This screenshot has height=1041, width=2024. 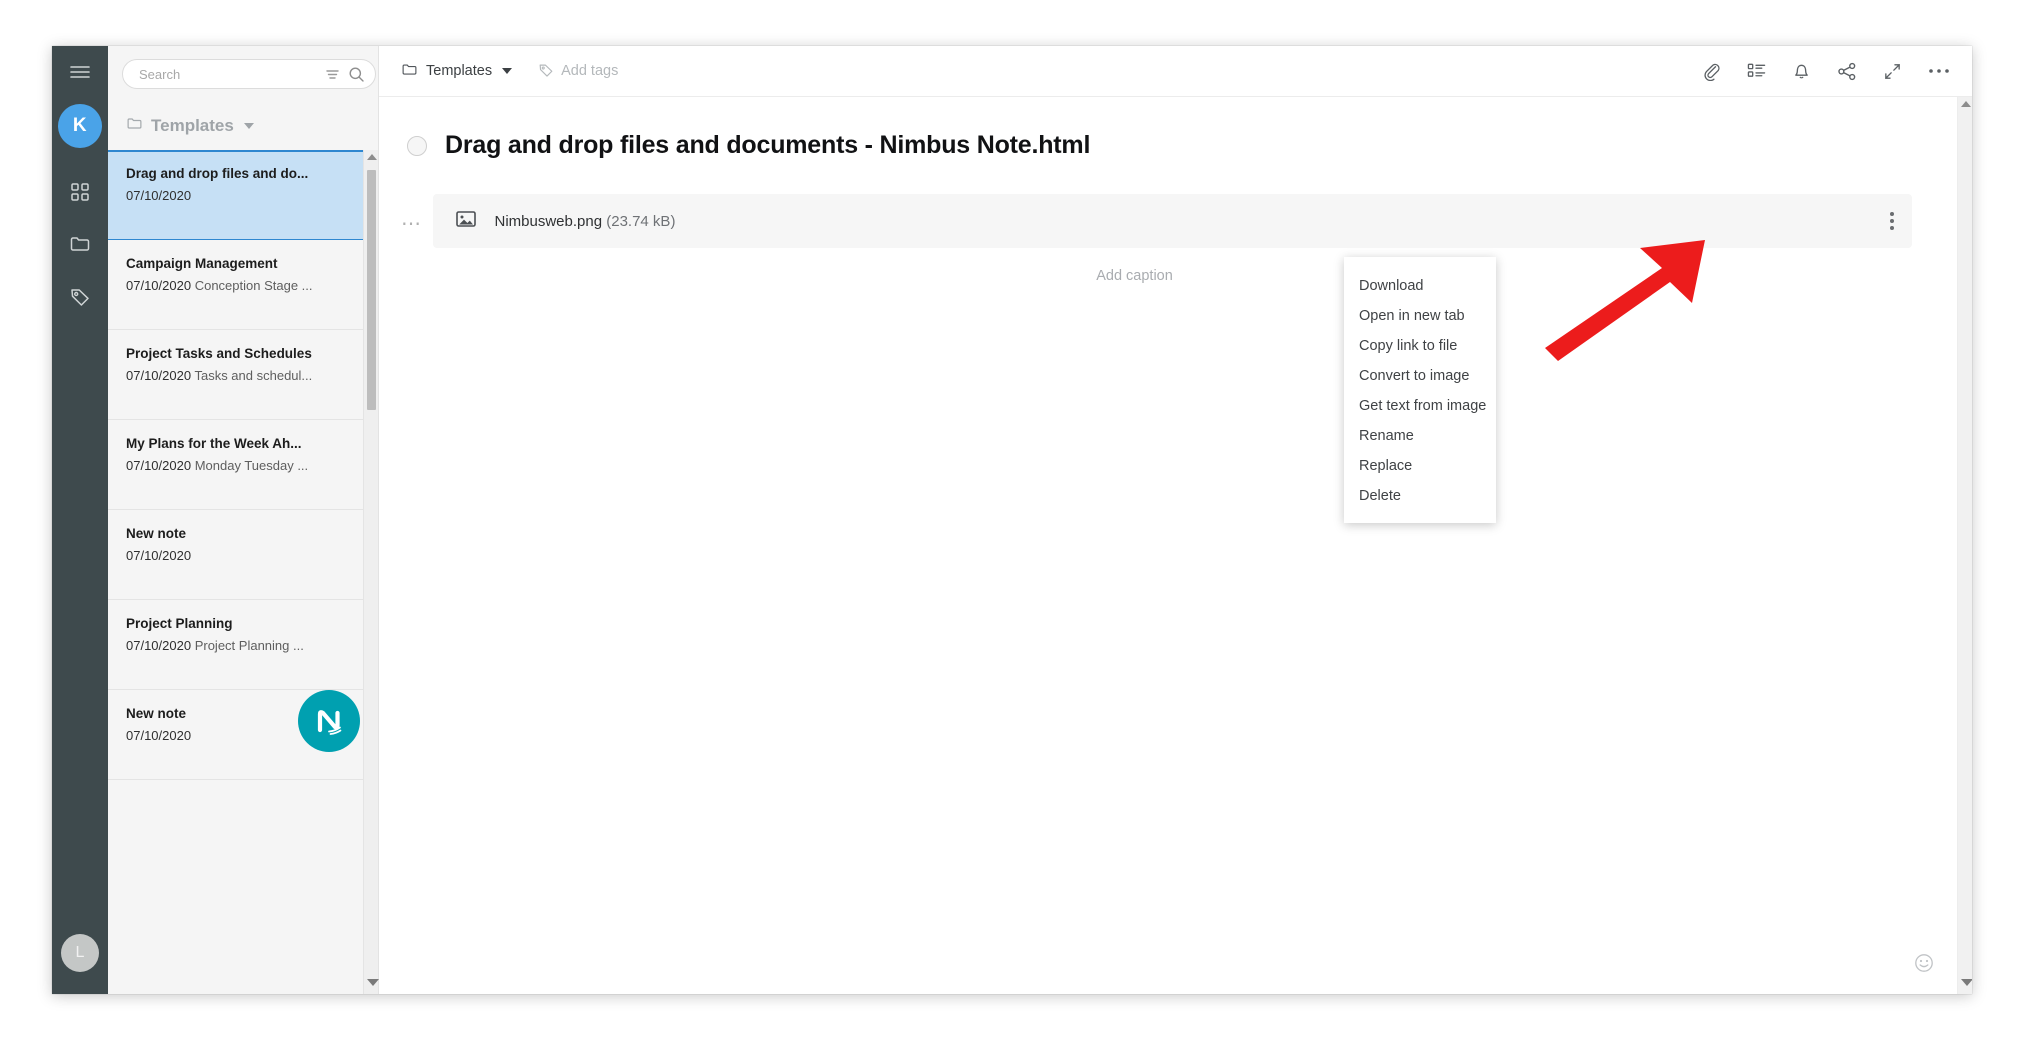 I want to click on caption-placeholder: Add caption, so click(x=1175, y=276).